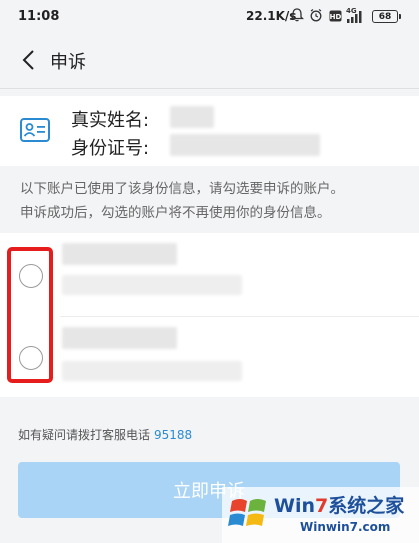  I want to click on hd-icon: HD, so click(335, 18).